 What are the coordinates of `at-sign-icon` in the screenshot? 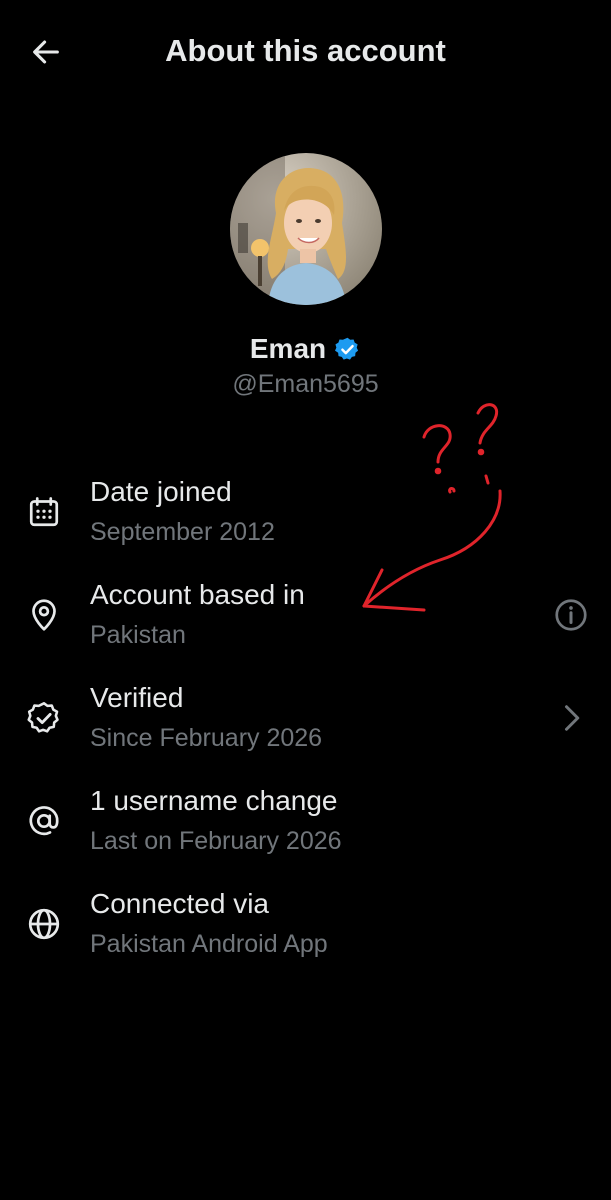 It's located at (44, 821).